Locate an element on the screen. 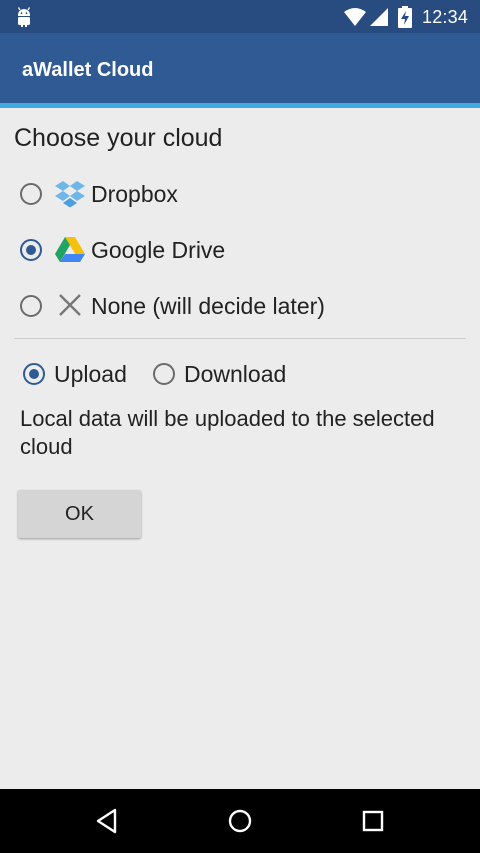 This screenshot has height=853, width=480. radio-option-download: Download is located at coordinates (219, 374).